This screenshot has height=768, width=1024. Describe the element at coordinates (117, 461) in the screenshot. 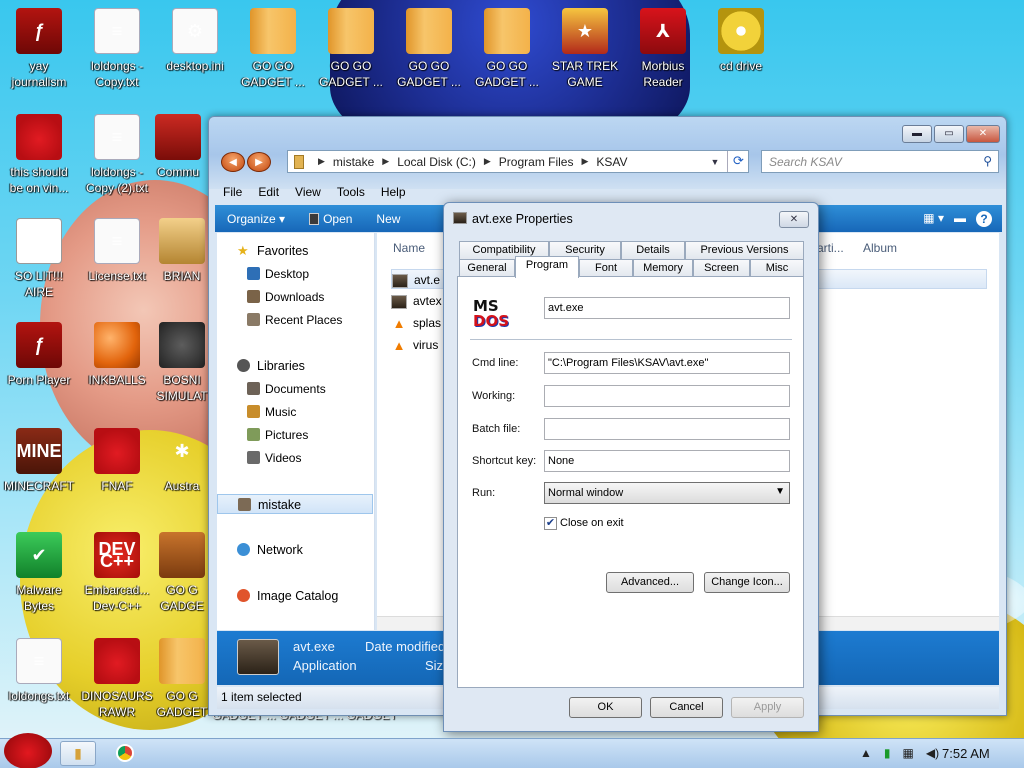

I see `desktop-icon-fnaf: FNAF` at that location.